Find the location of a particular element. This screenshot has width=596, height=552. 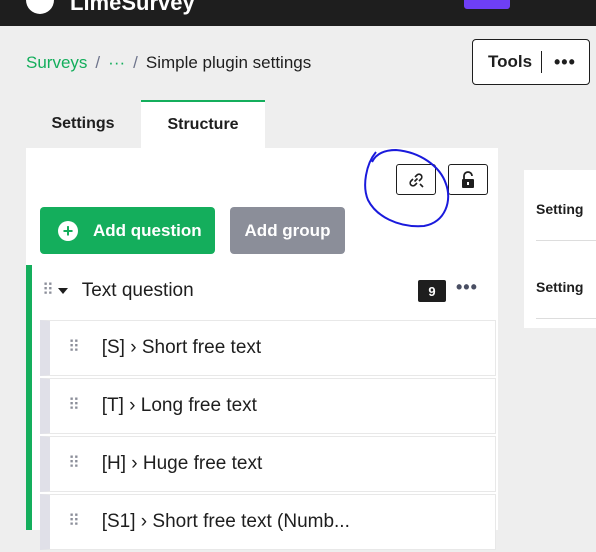

tab-structure: Structure is located at coordinates (203, 124).